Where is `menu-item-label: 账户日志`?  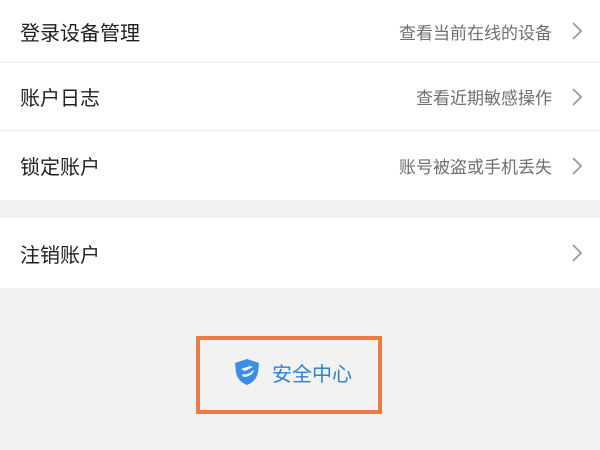 menu-item-label: 账户日志 is located at coordinates (60, 98).